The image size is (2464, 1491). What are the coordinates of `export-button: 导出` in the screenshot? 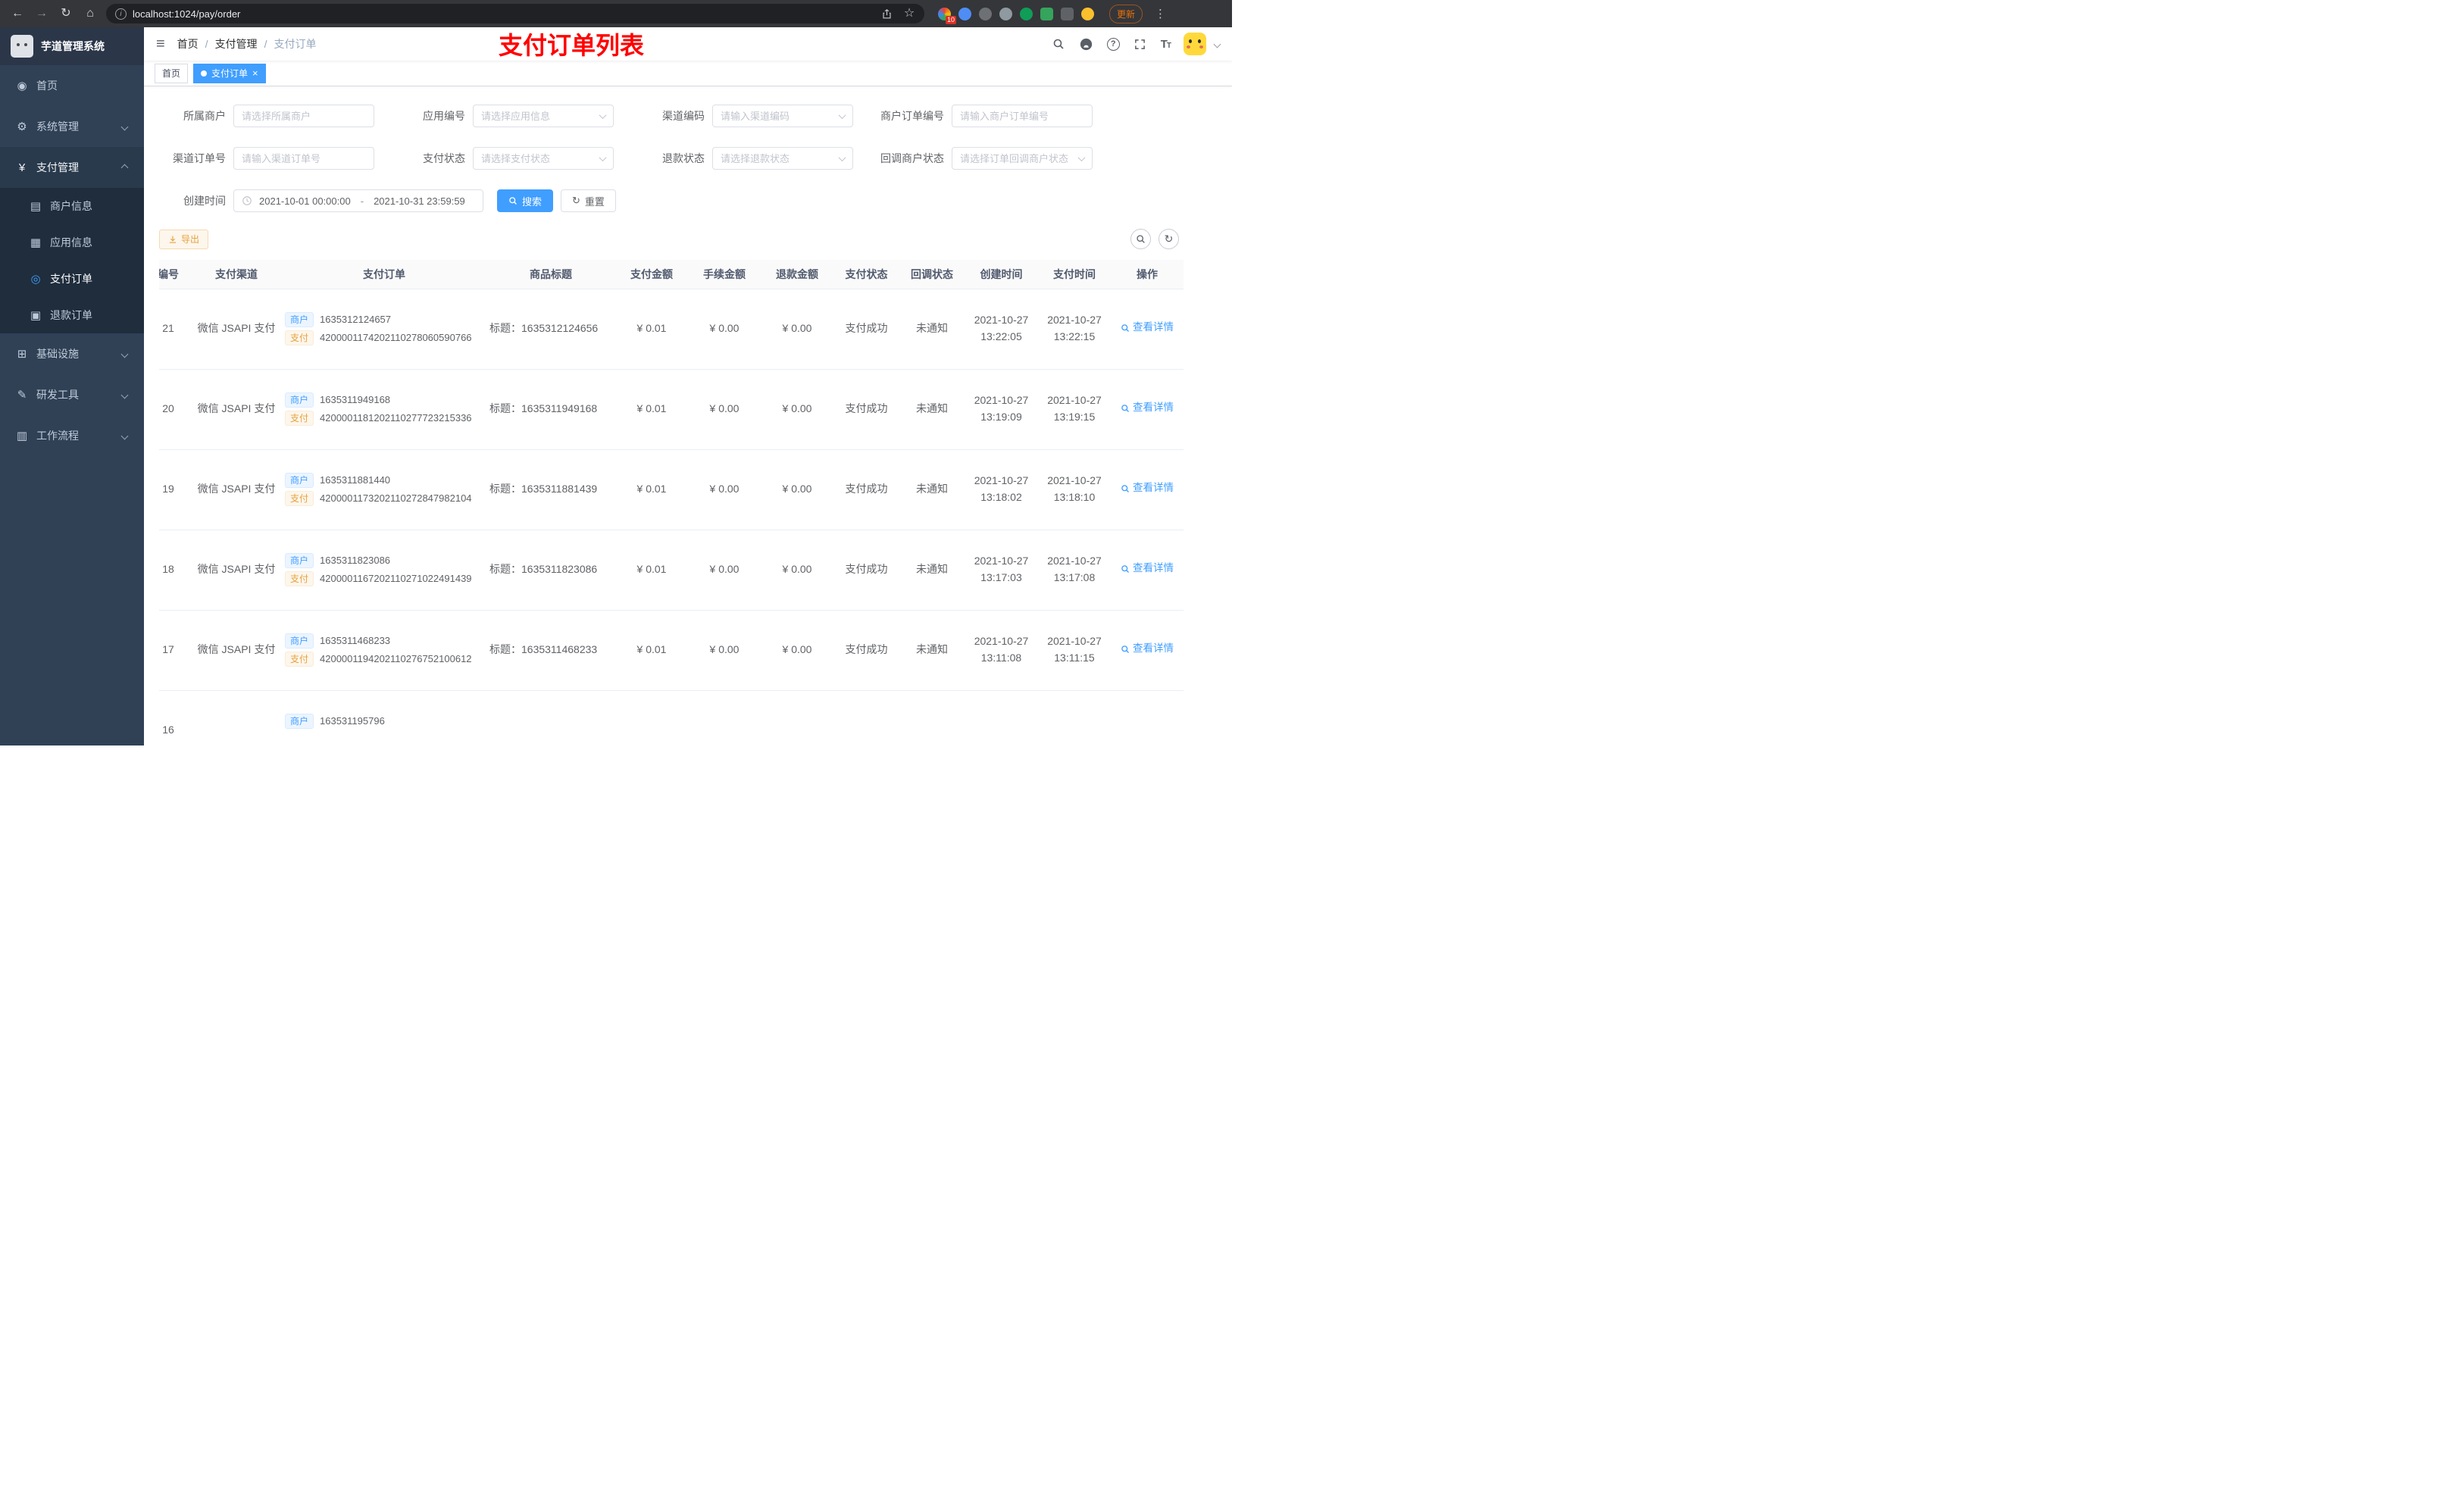 It's located at (184, 239).